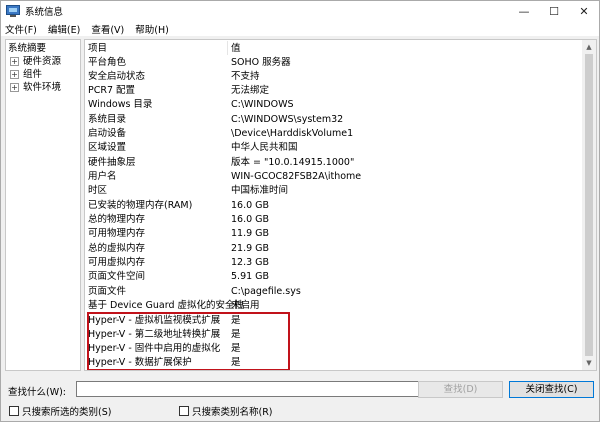 This screenshot has height=422, width=600. Describe the element at coordinates (264, 147) in the screenshot. I see `row-value: 中华人民共和国` at that location.